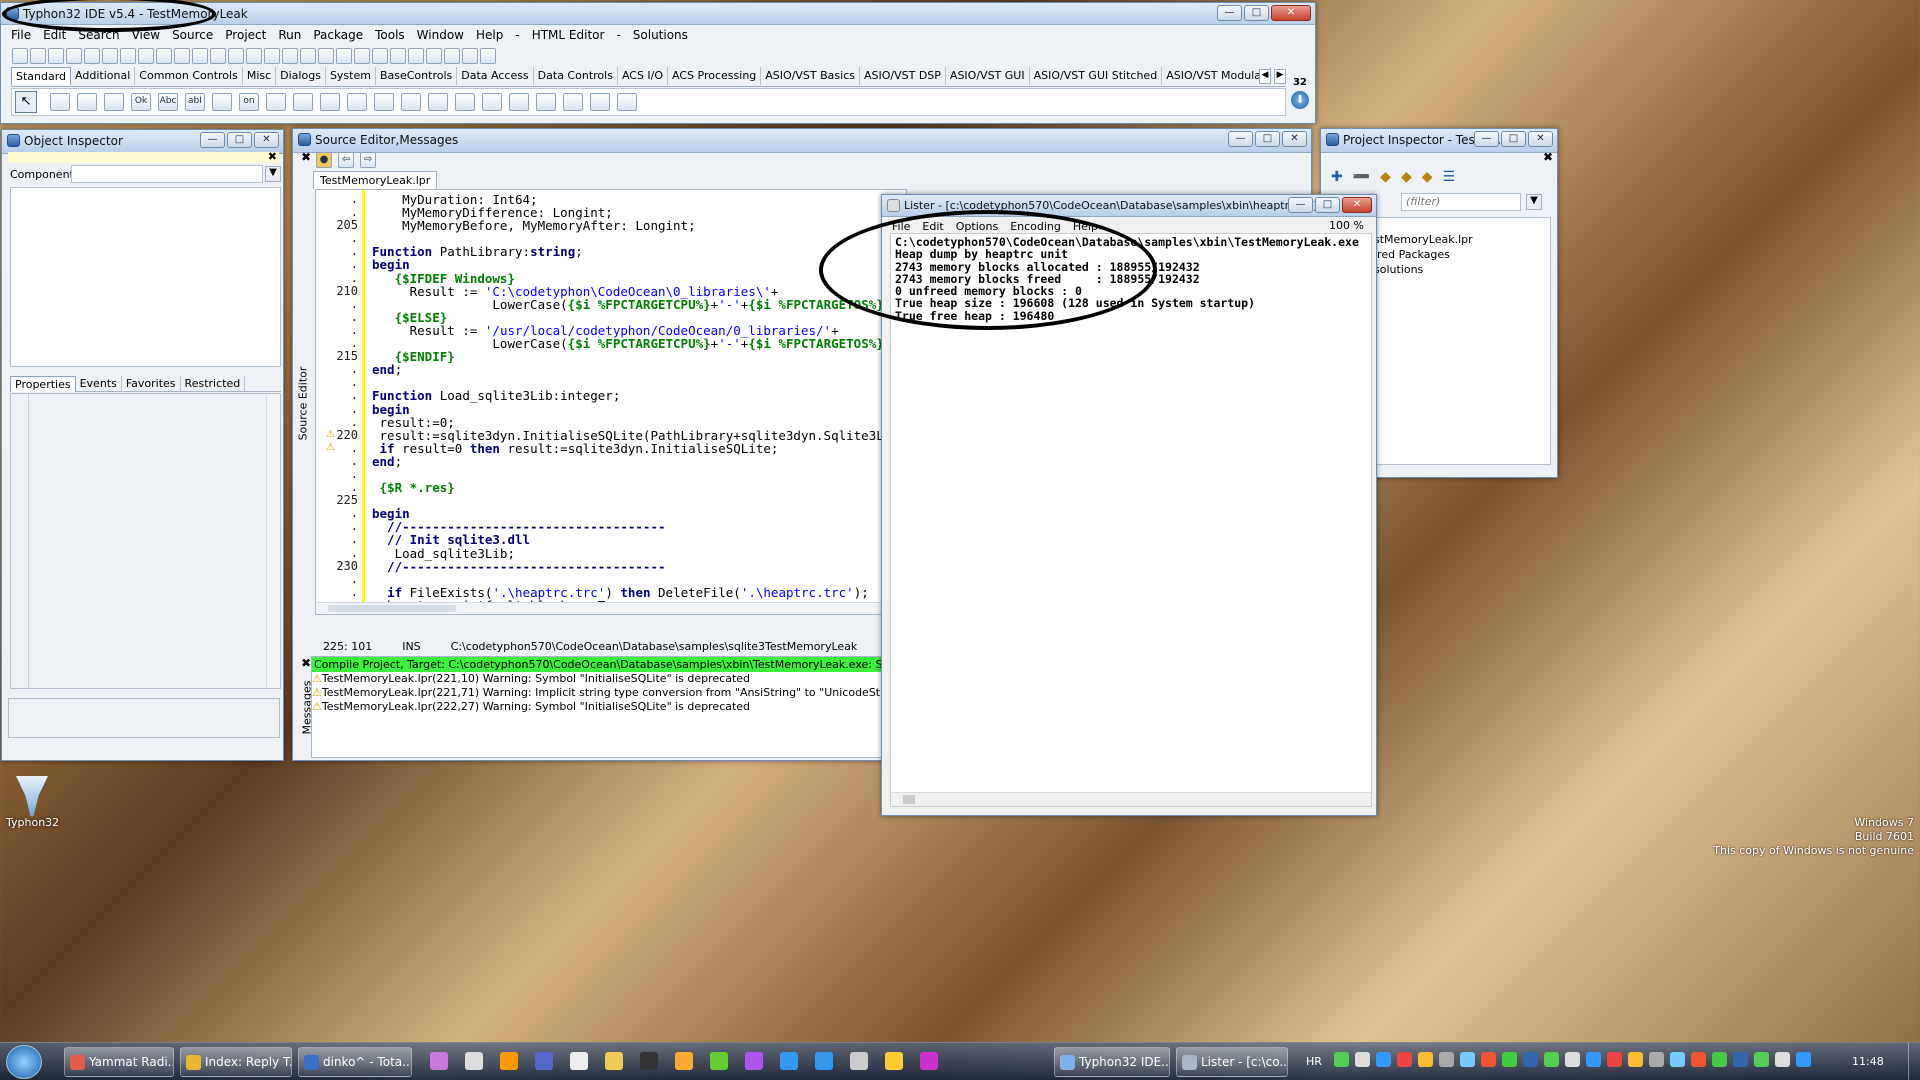  What do you see at coordinates (434, 56) in the screenshot?
I see `pause-icon` at bounding box center [434, 56].